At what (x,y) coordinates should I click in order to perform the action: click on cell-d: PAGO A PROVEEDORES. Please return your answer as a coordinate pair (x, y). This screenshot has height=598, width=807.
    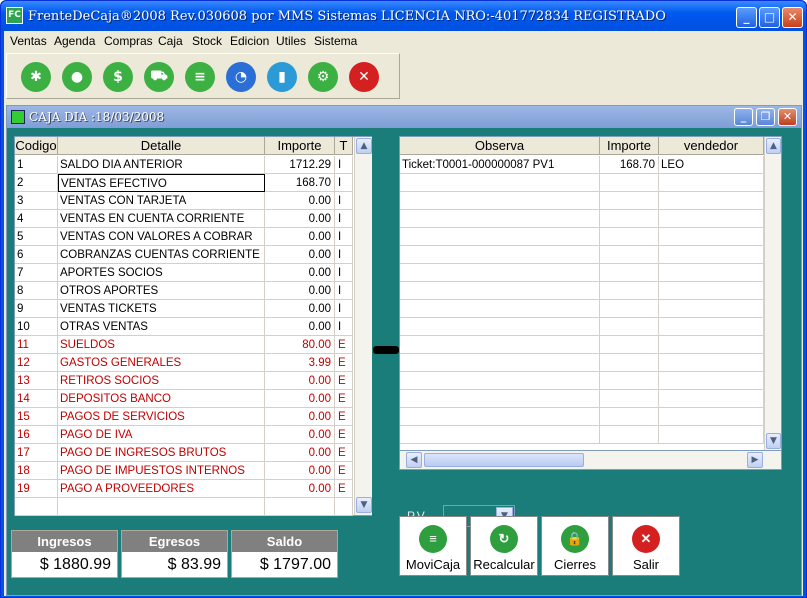
    Looking at the image, I should click on (161, 489).